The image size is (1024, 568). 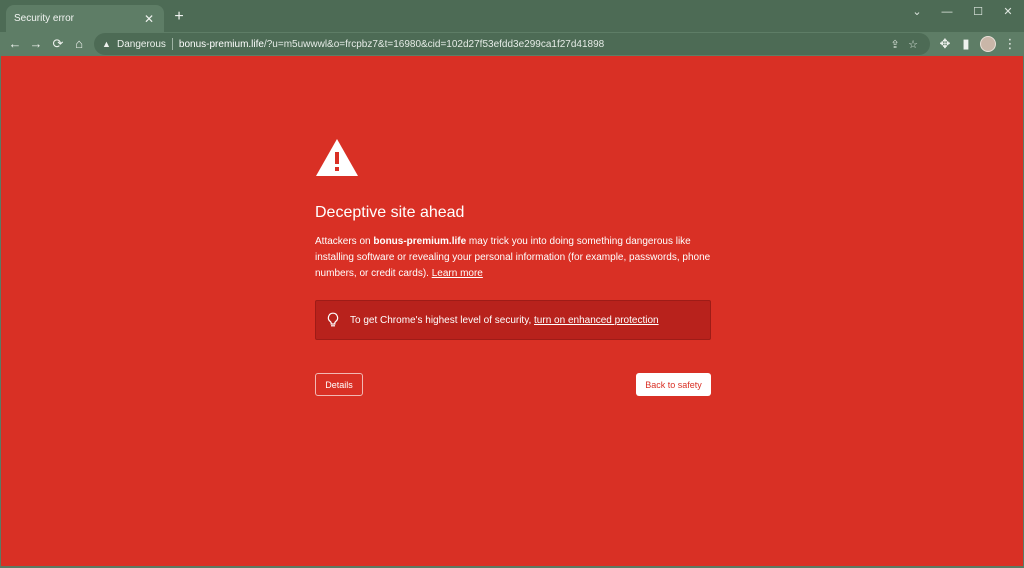 I want to click on profile-avatar, so click(x=988, y=44).